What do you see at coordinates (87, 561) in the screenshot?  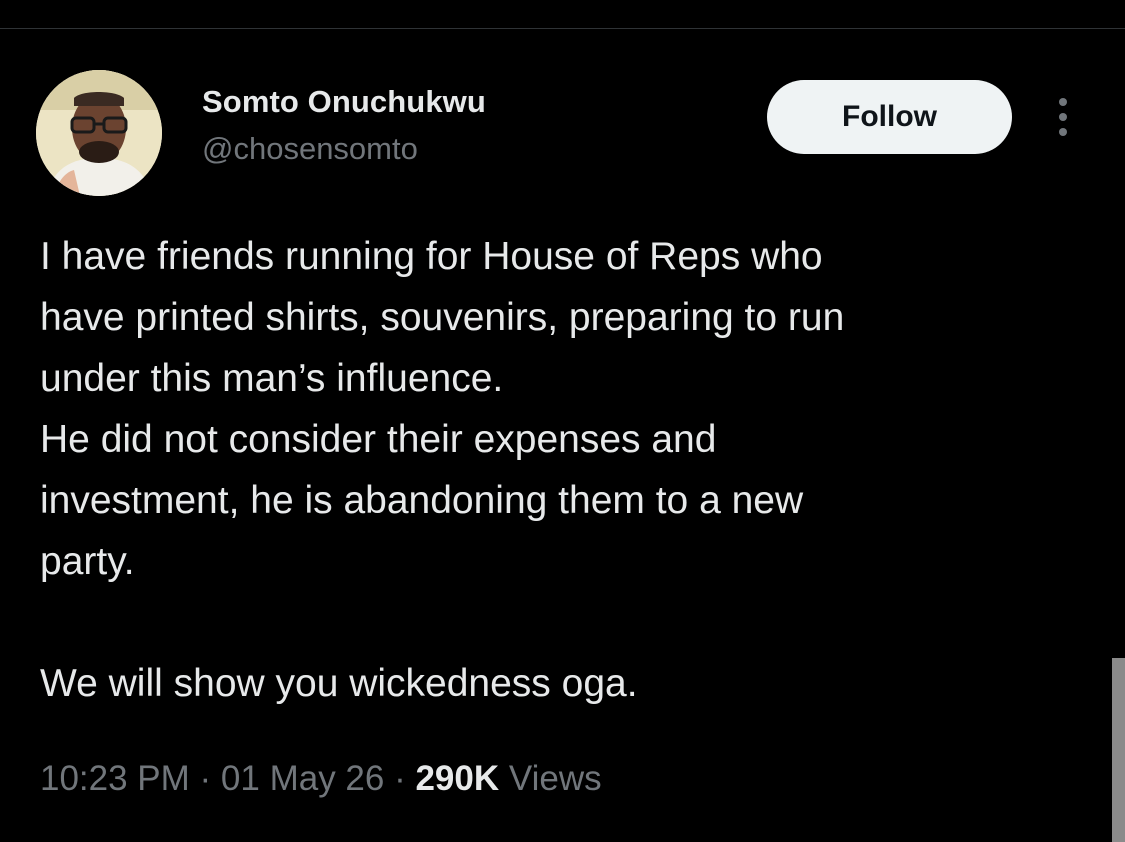 I see `tweet-line: party.` at bounding box center [87, 561].